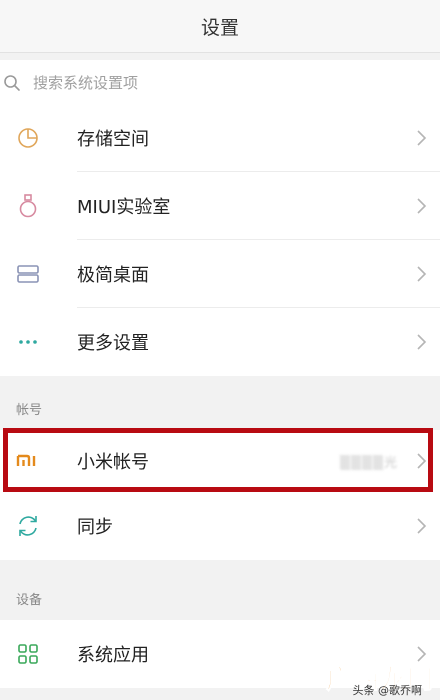 This screenshot has height=700, width=440. I want to click on settings-item-label: 系统应用, so click(113, 655).